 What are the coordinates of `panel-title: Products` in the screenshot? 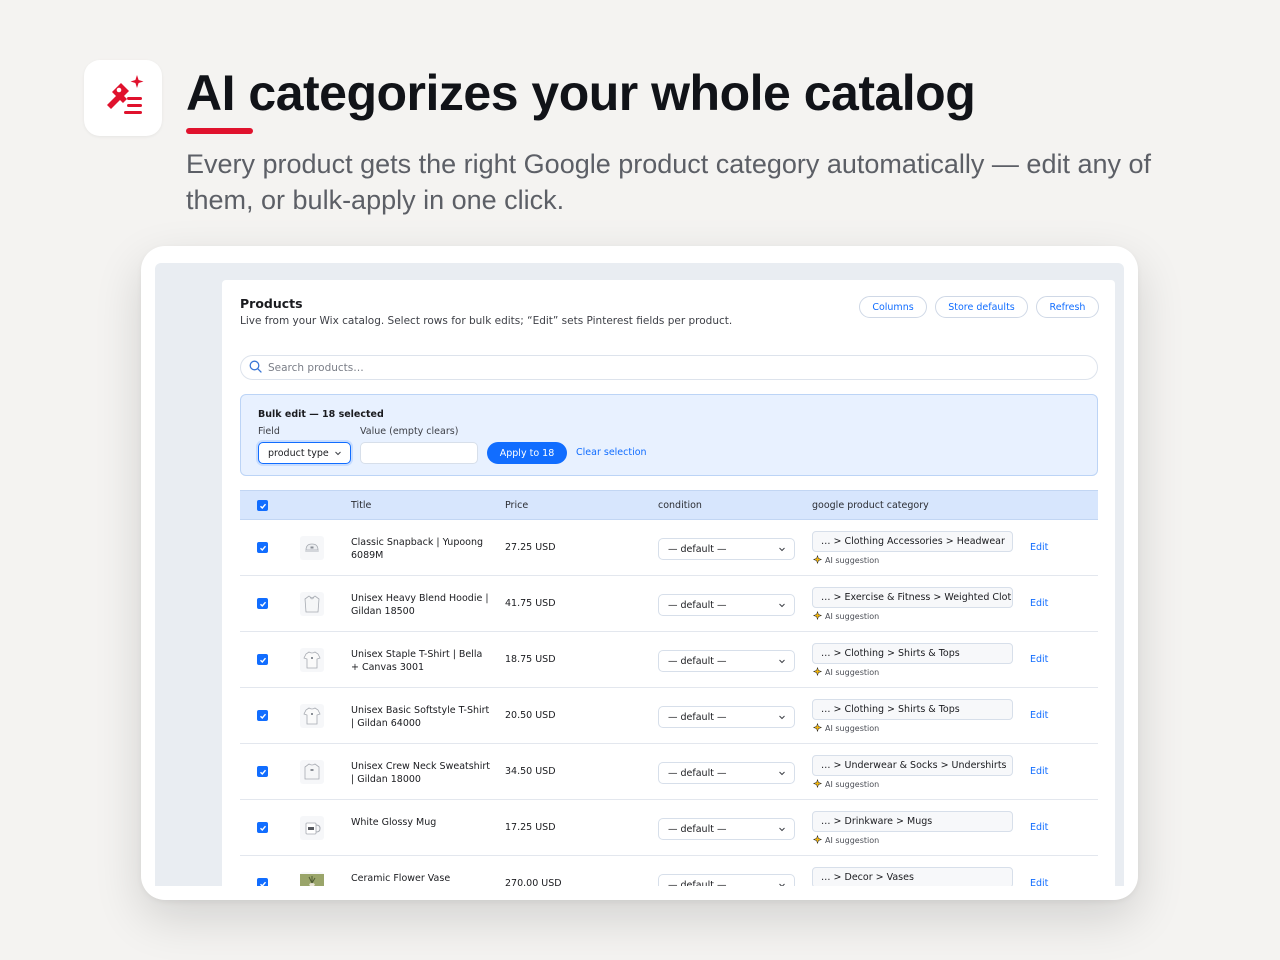 It's located at (271, 303).